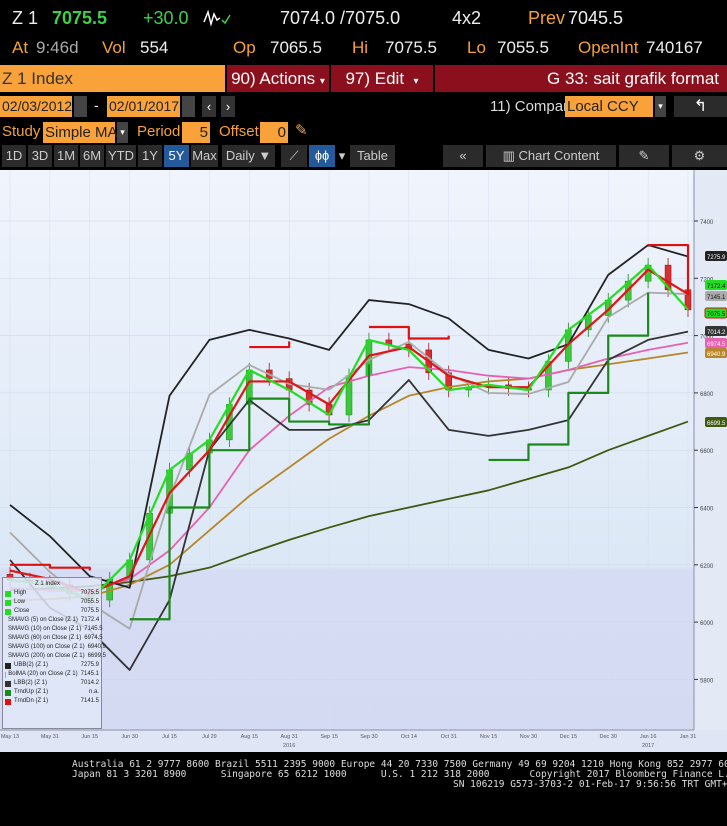 The image size is (727, 826). Describe the element at coordinates (112, 78) in the screenshot. I see `security-field: Z 1 Index` at that location.